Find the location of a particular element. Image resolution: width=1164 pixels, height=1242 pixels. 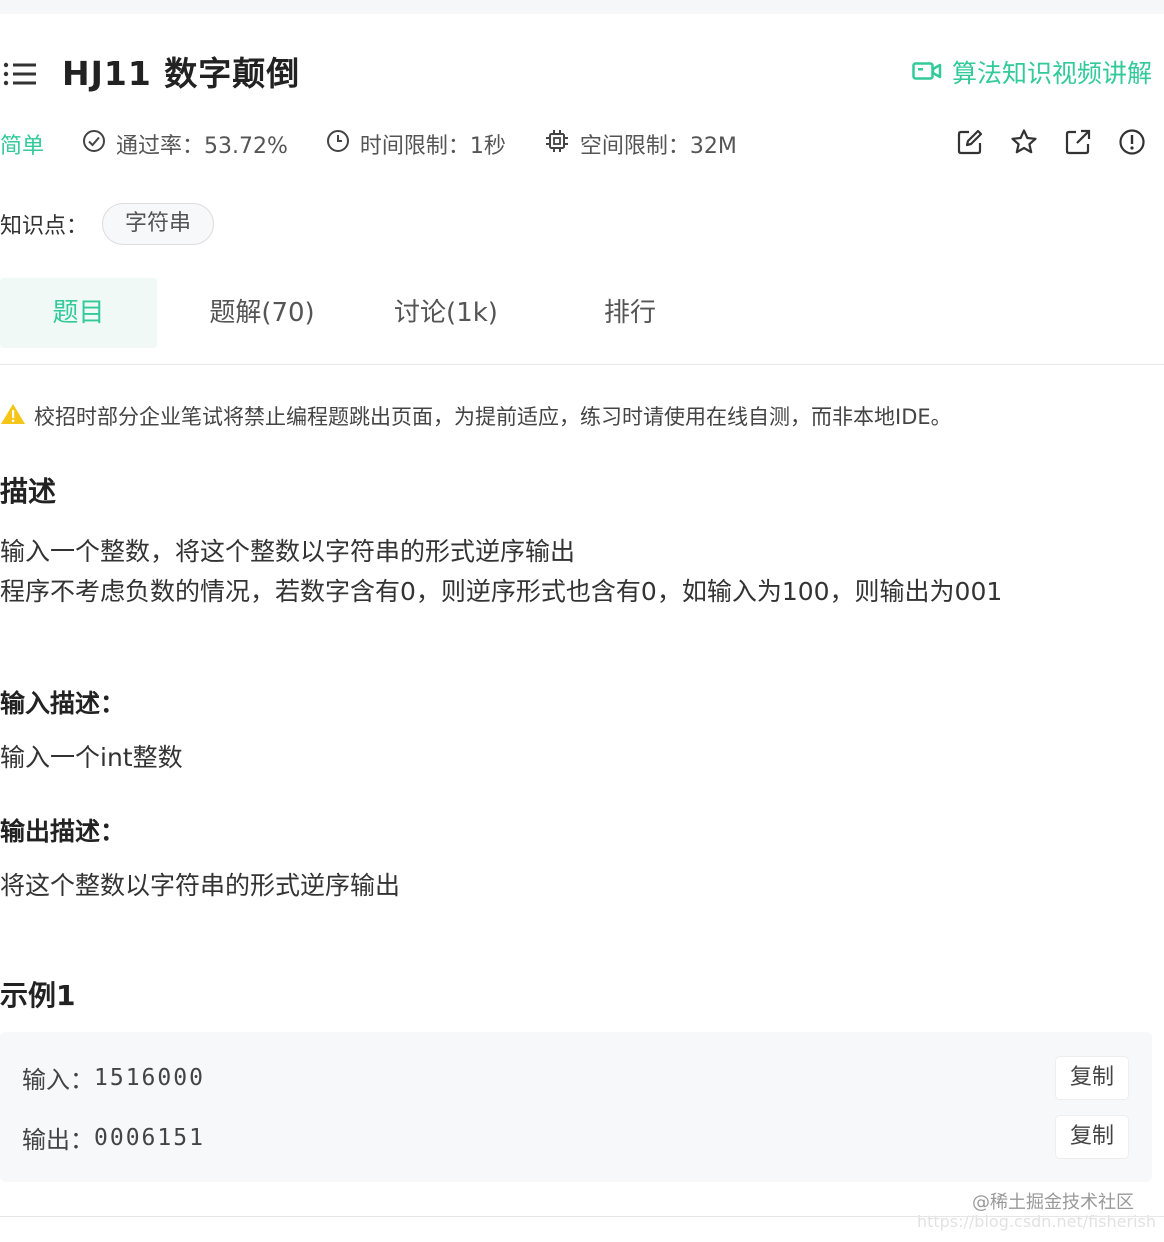

example-input-value: 1516000 is located at coordinates (149, 1077).